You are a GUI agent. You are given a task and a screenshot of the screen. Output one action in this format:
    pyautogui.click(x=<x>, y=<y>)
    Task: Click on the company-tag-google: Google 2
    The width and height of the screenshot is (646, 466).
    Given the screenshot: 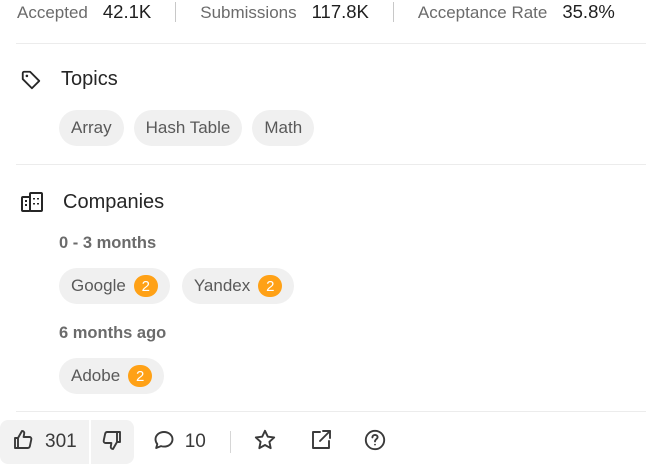 What is the action you would take?
    pyautogui.click(x=114, y=286)
    